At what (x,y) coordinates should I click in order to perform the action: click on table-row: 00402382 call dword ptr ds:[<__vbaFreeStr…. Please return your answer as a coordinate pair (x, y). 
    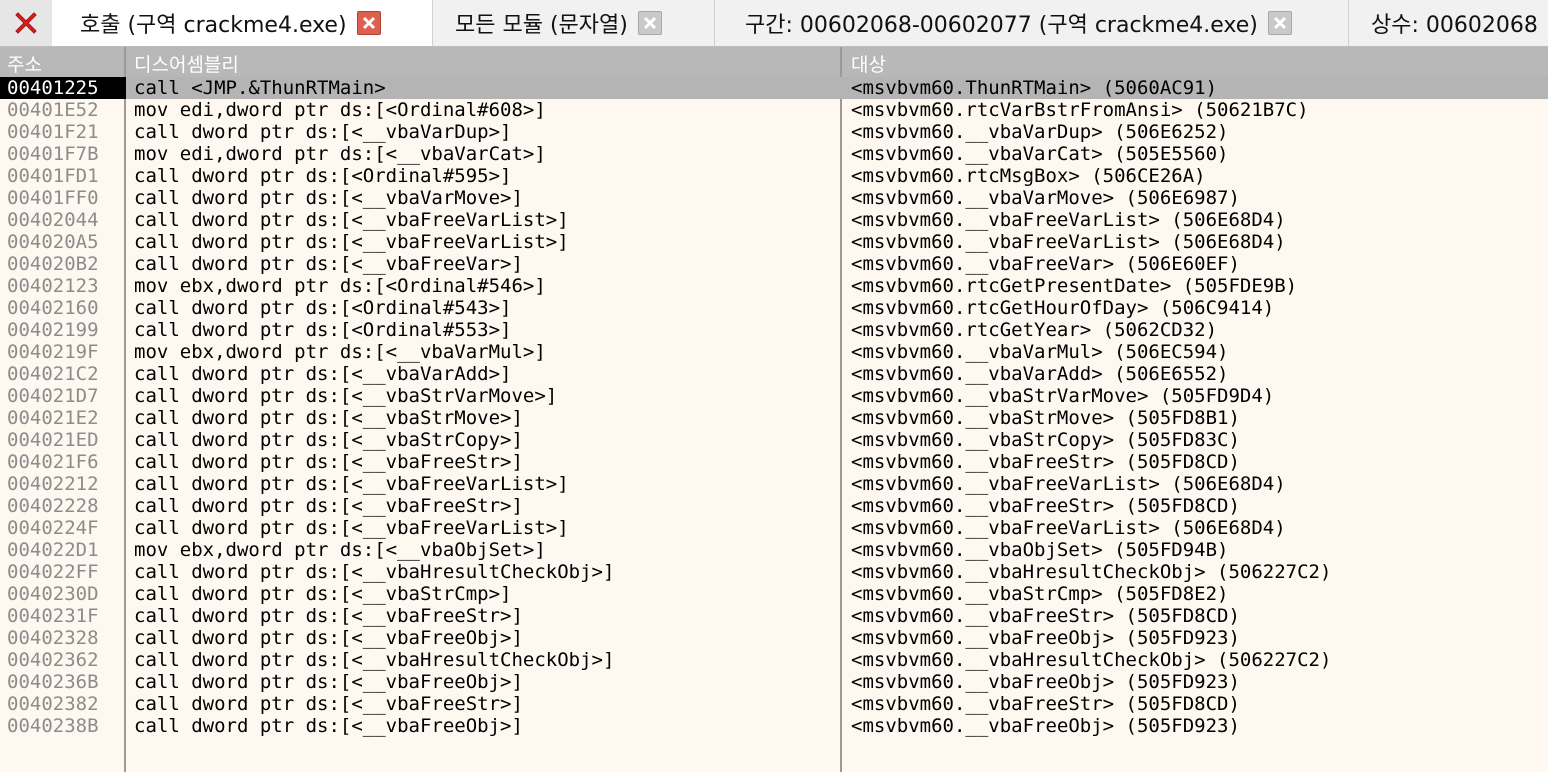
    Looking at the image, I should click on (774, 704).